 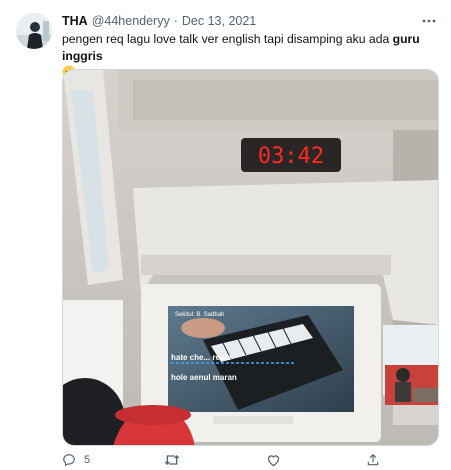 What do you see at coordinates (226, 460) in the screenshot?
I see `tweet-actions: 5` at bounding box center [226, 460].